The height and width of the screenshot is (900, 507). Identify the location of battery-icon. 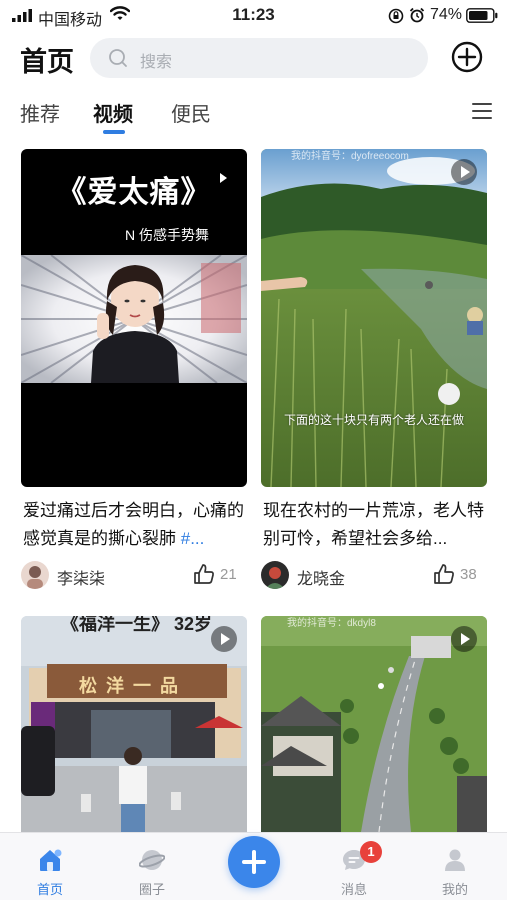
(482, 15).